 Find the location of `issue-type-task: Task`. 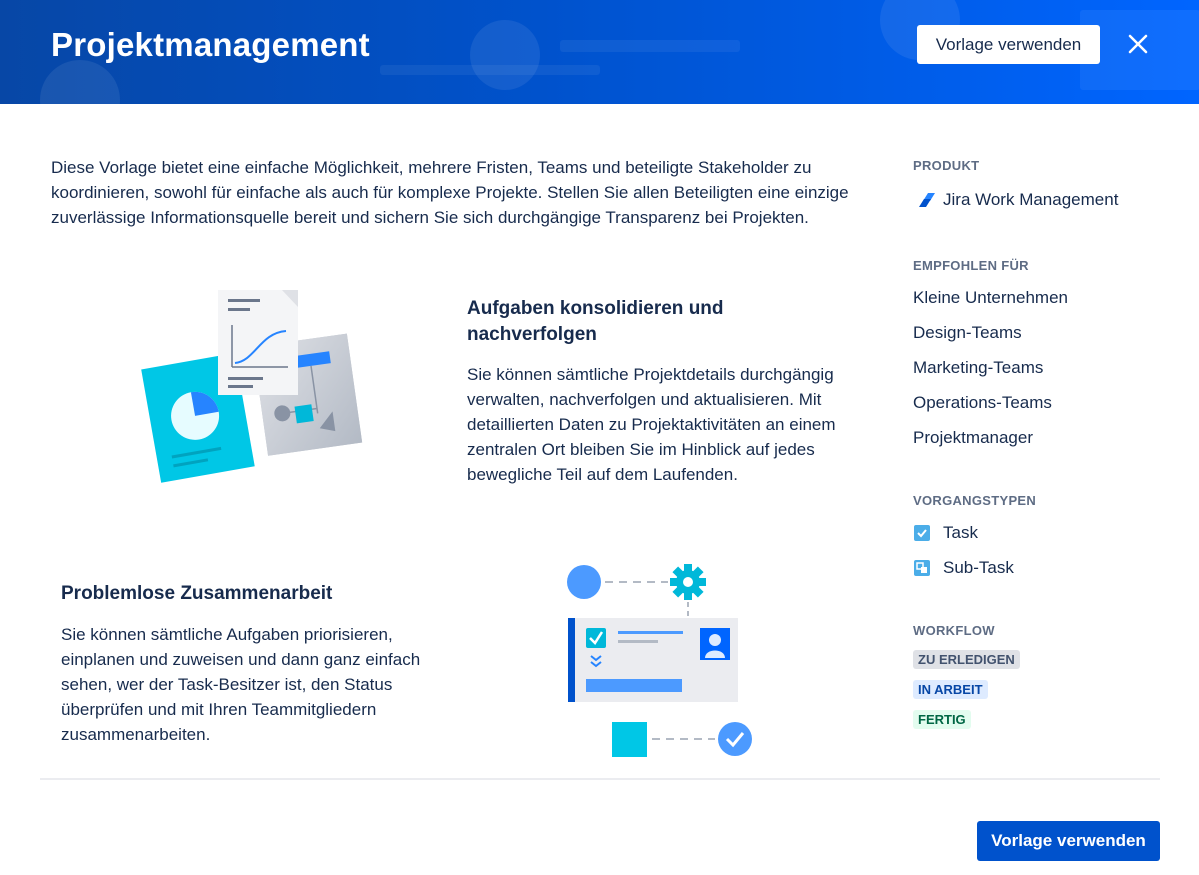

issue-type-task: Task is located at coordinates (945, 533).